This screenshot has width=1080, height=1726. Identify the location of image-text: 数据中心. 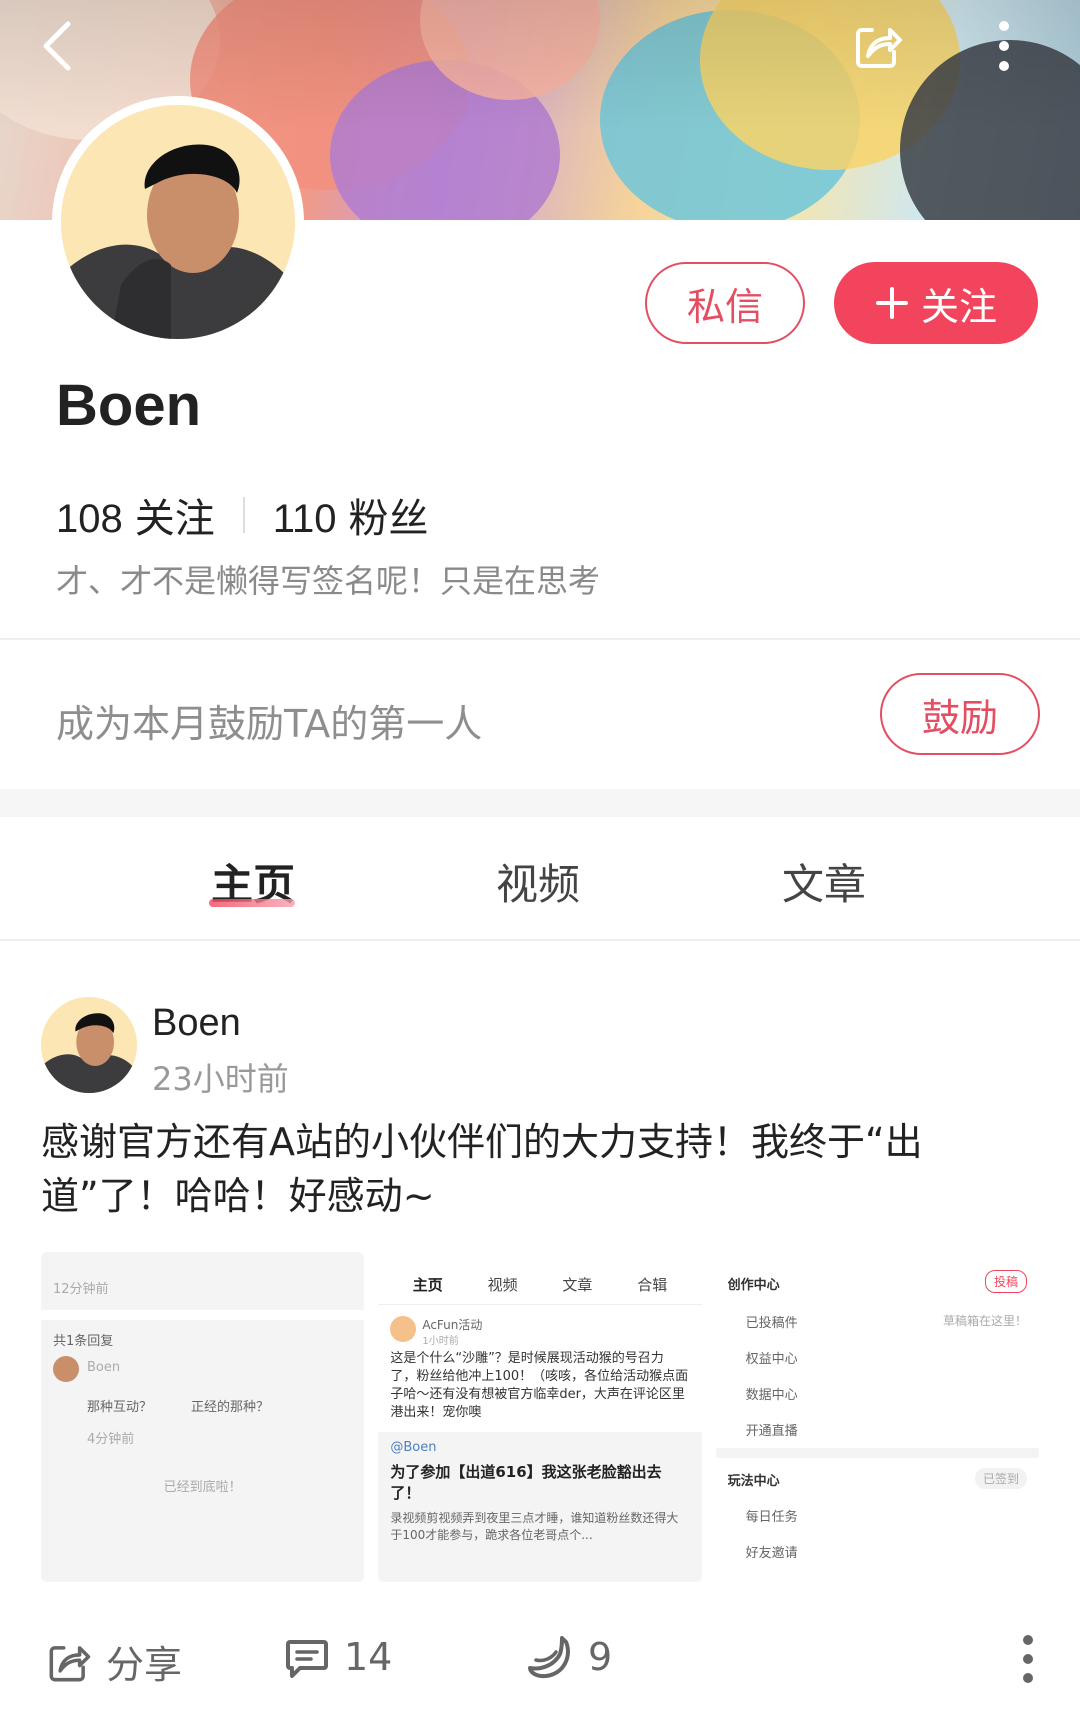
(771, 1395).